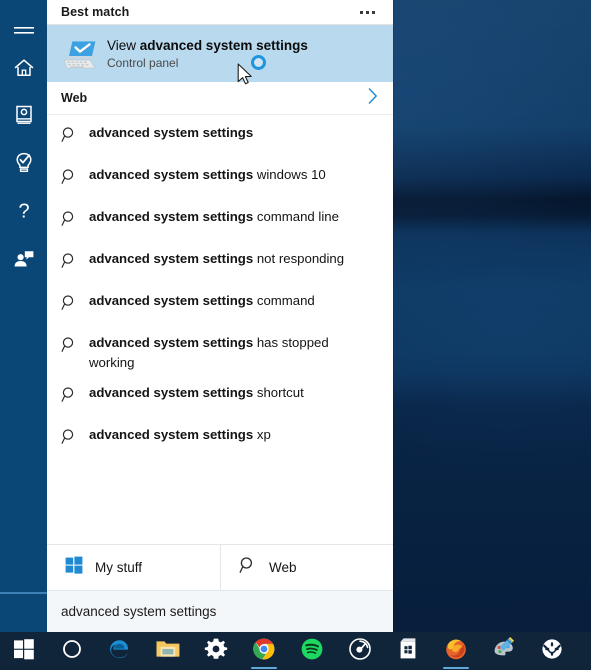 The image size is (591, 670). I want to click on taskbar-item-store, so click(408, 651).